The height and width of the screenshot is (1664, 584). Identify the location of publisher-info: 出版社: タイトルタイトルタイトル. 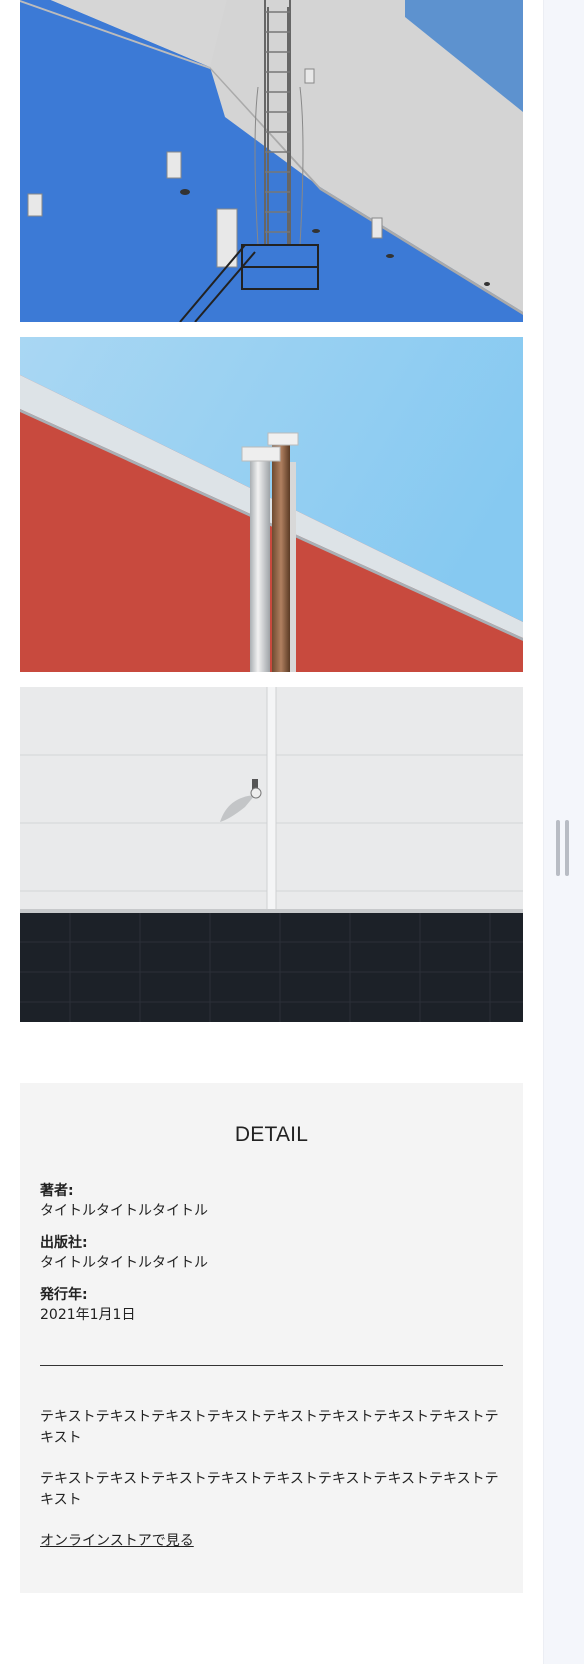
(124, 1253).